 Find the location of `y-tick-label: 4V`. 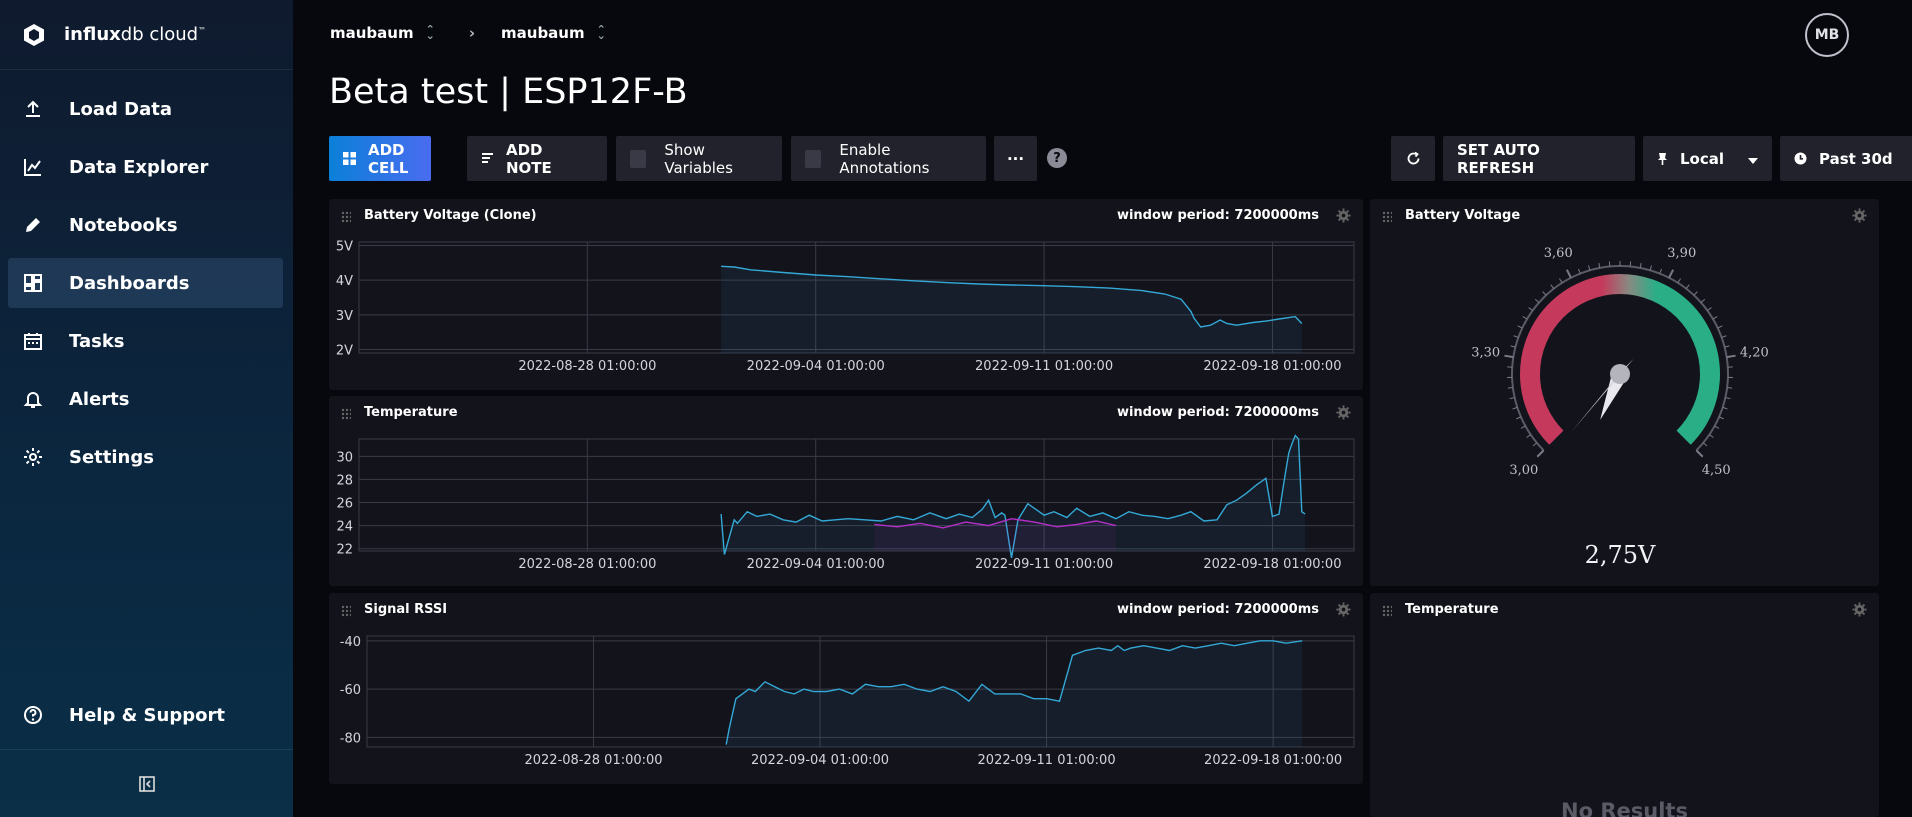

y-tick-label: 4V is located at coordinates (344, 281).